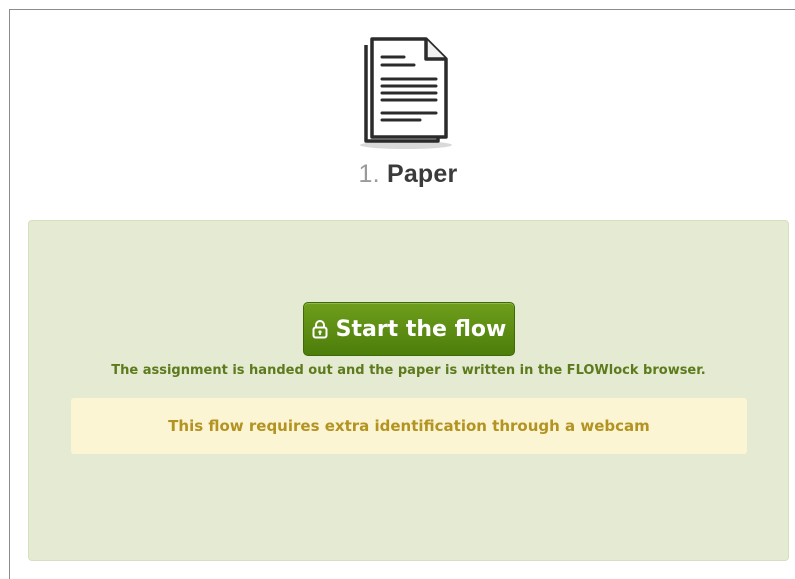 Image resolution: width=795 pixels, height=579 pixels. I want to click on lock-icon, so click(320, 329).